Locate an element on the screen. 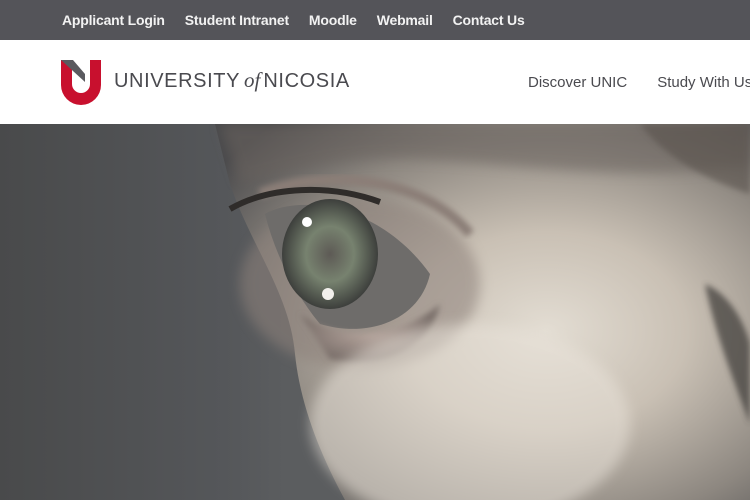 Image resolution: width=750 pixels, height=500 pixels. nav-study-with-us: Study With Us is located at coordinates (703, 82).